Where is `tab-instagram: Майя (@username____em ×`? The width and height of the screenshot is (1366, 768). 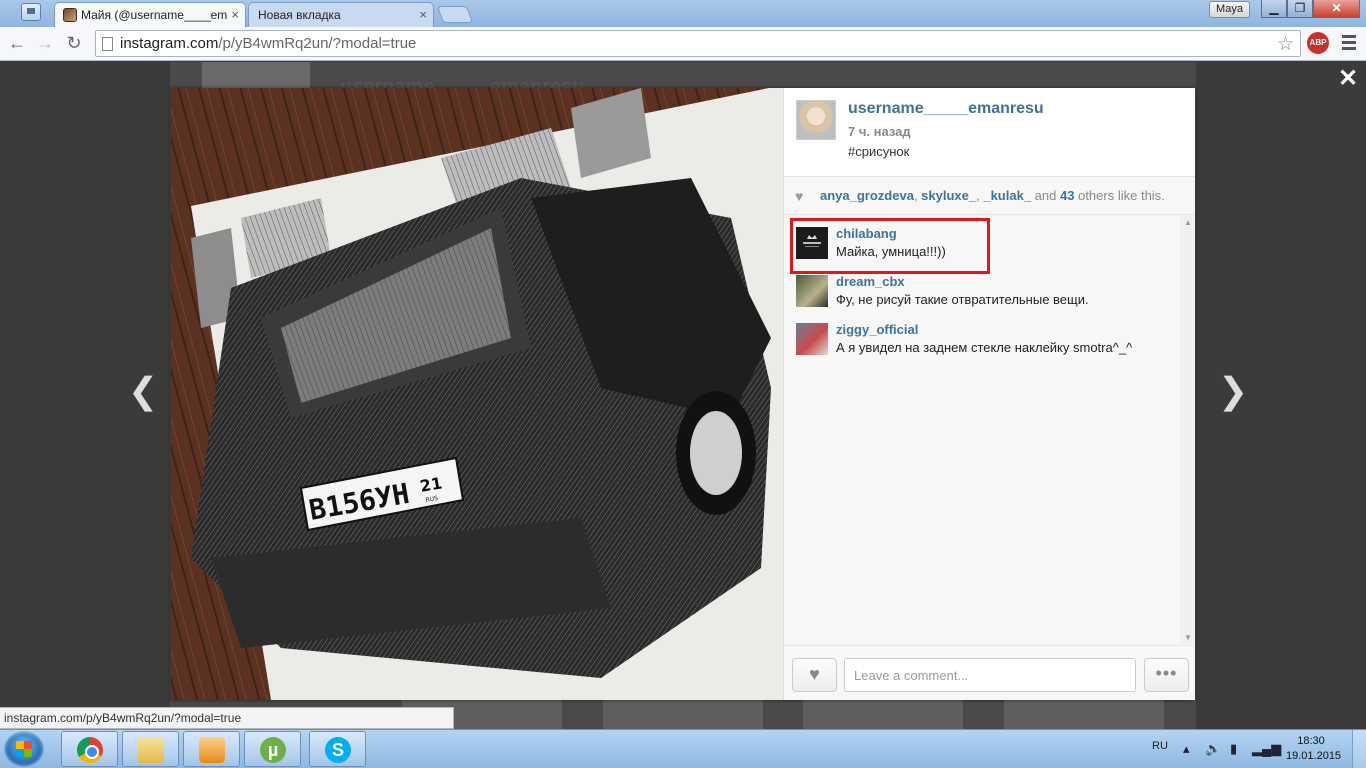
tab-instagram: Майя (@username____em × is located at coordinates (150, 14).